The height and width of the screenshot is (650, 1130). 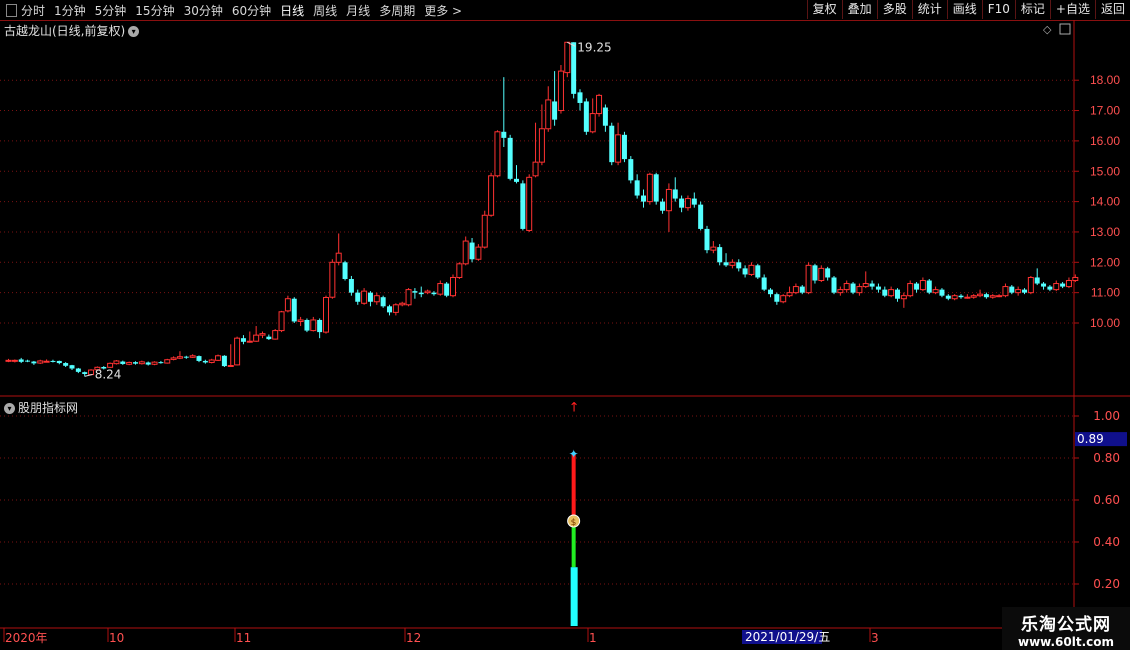 I want to click on period-tab-4: 30分钟, so click(x=203, y=10).